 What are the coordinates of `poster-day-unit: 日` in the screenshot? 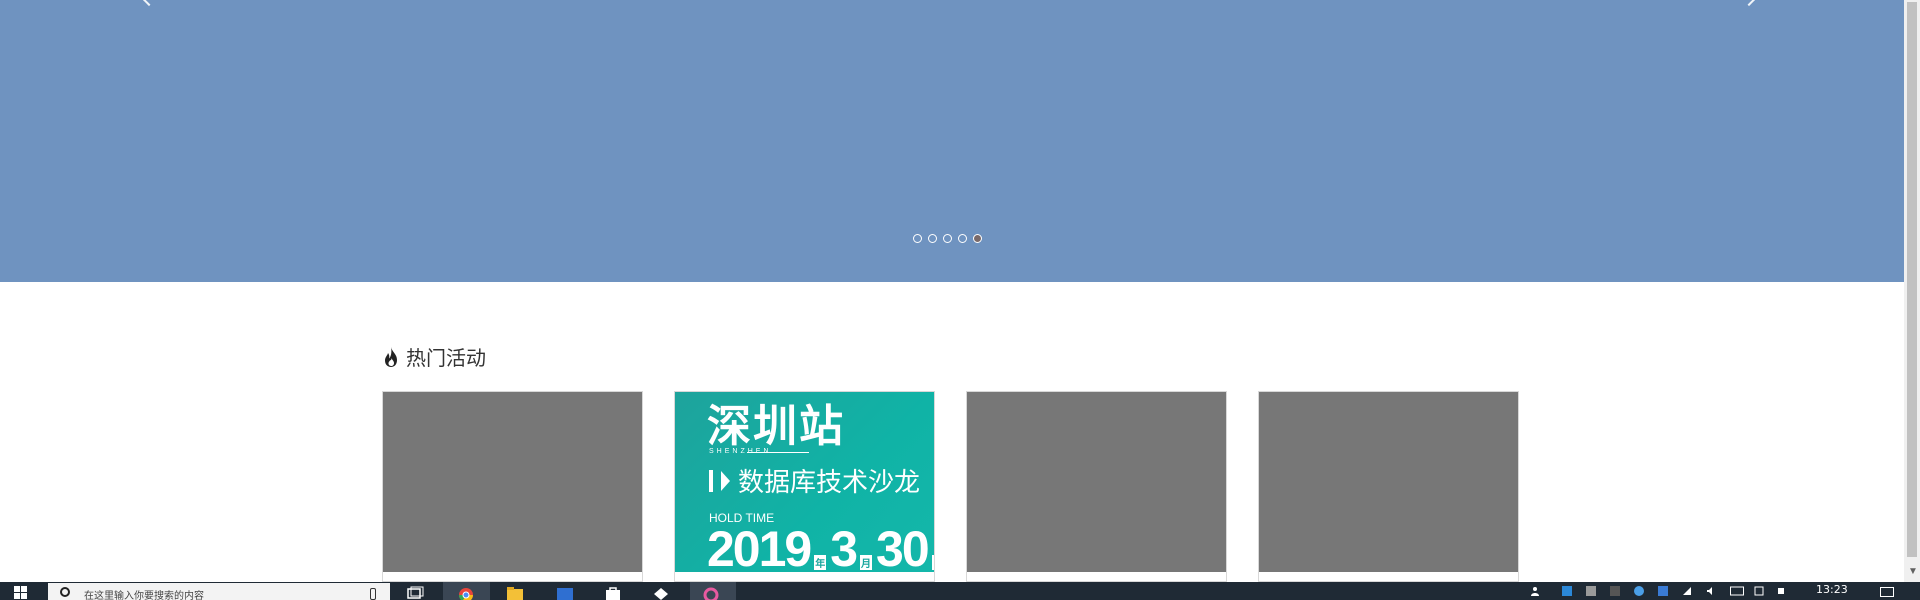 It's located at (932, 562).